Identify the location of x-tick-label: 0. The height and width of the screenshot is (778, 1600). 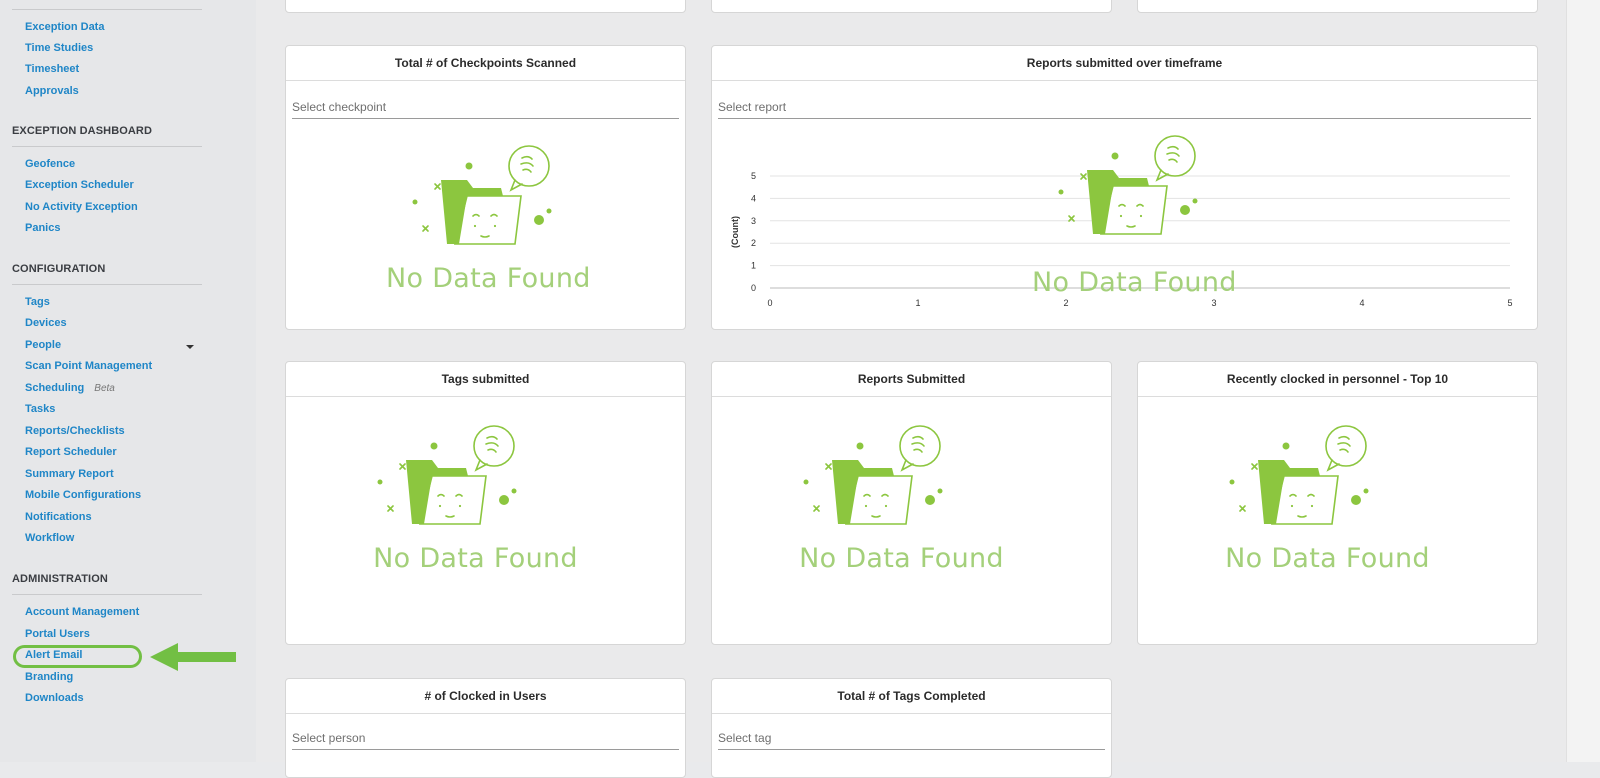
(769, 303).